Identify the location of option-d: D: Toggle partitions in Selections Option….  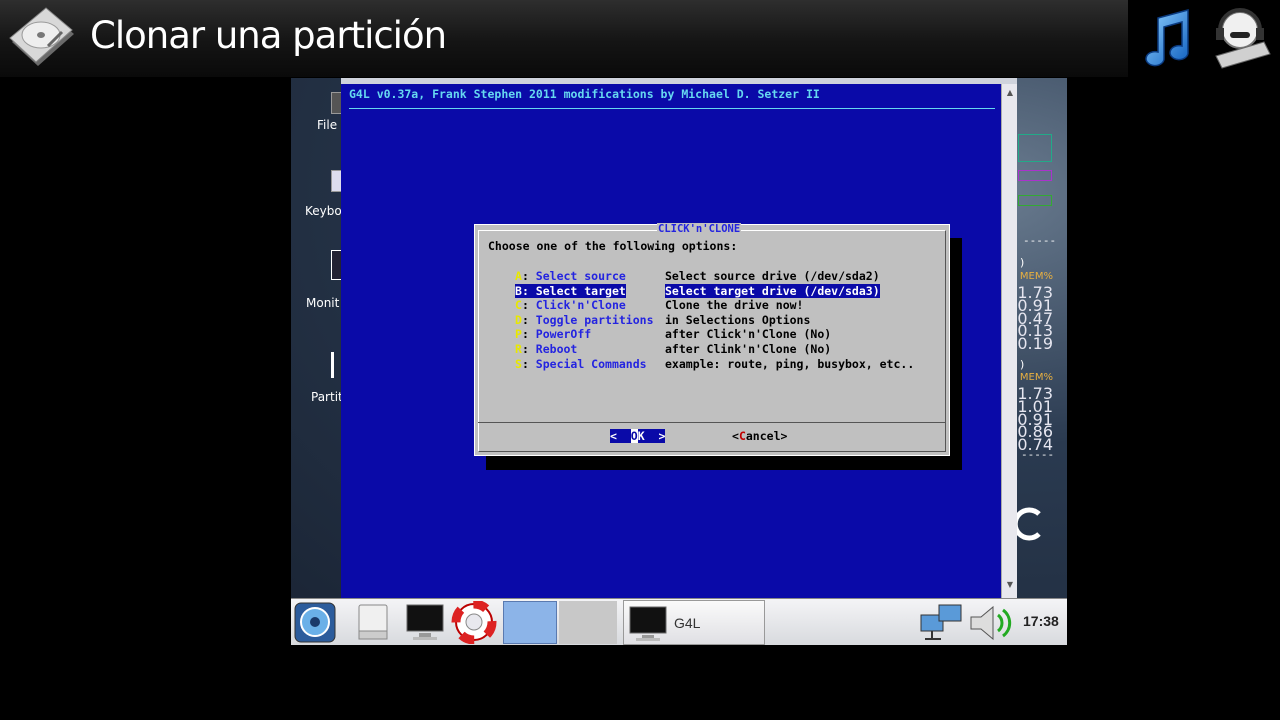
(730, 320).